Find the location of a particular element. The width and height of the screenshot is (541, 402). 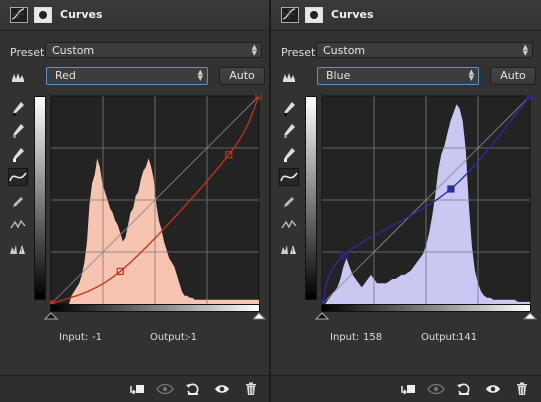

channel-dropdown: Blue ▲ ▼ is located at coordinates (398, 76).